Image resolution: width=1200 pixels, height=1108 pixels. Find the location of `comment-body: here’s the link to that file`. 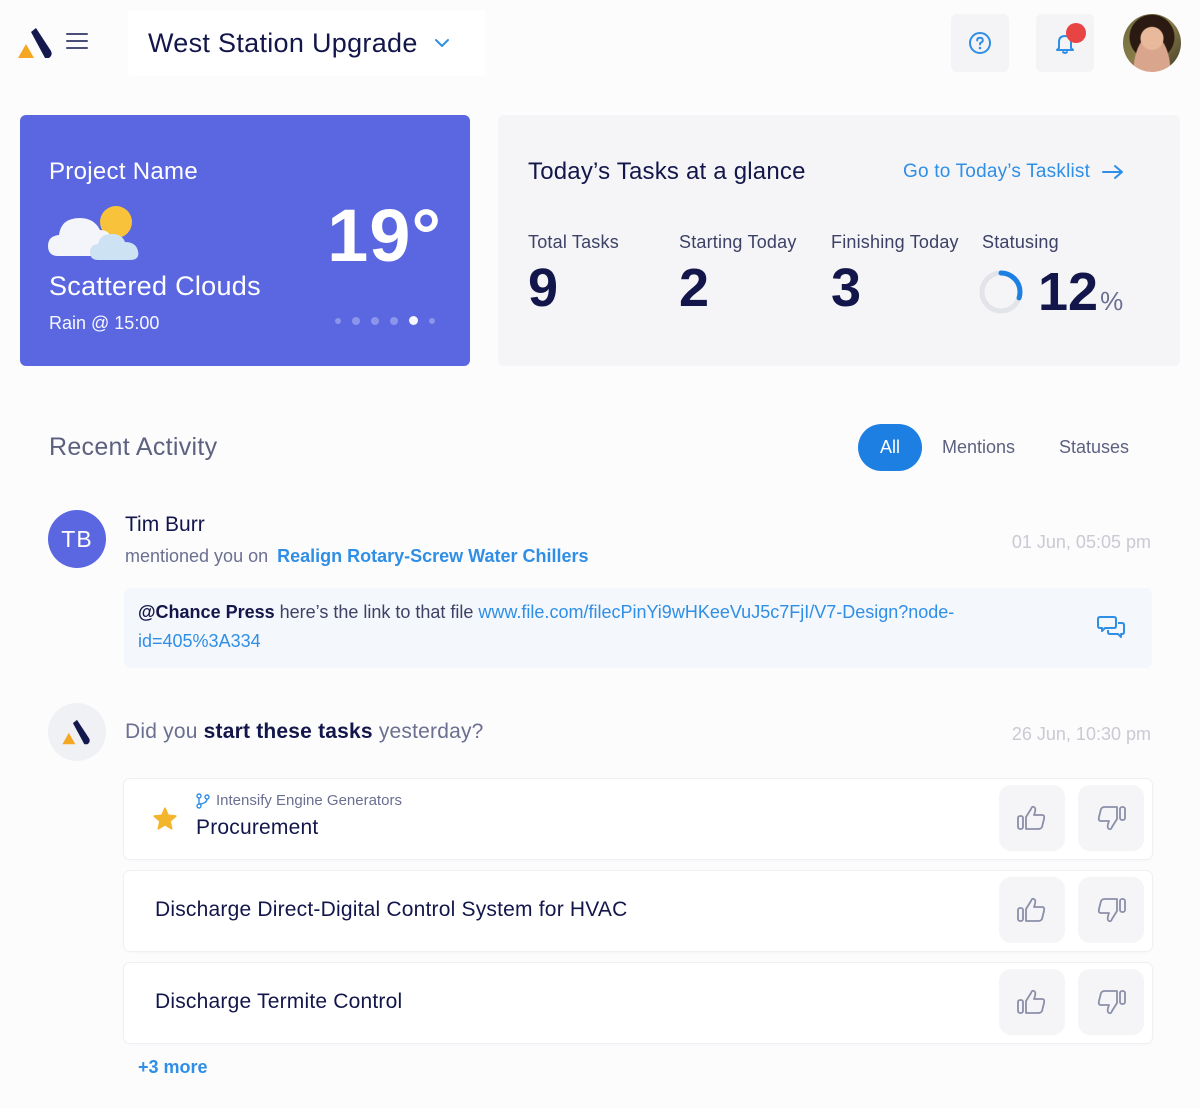

comment-body: here’s the link to that file is located at coordinates (376, 612).